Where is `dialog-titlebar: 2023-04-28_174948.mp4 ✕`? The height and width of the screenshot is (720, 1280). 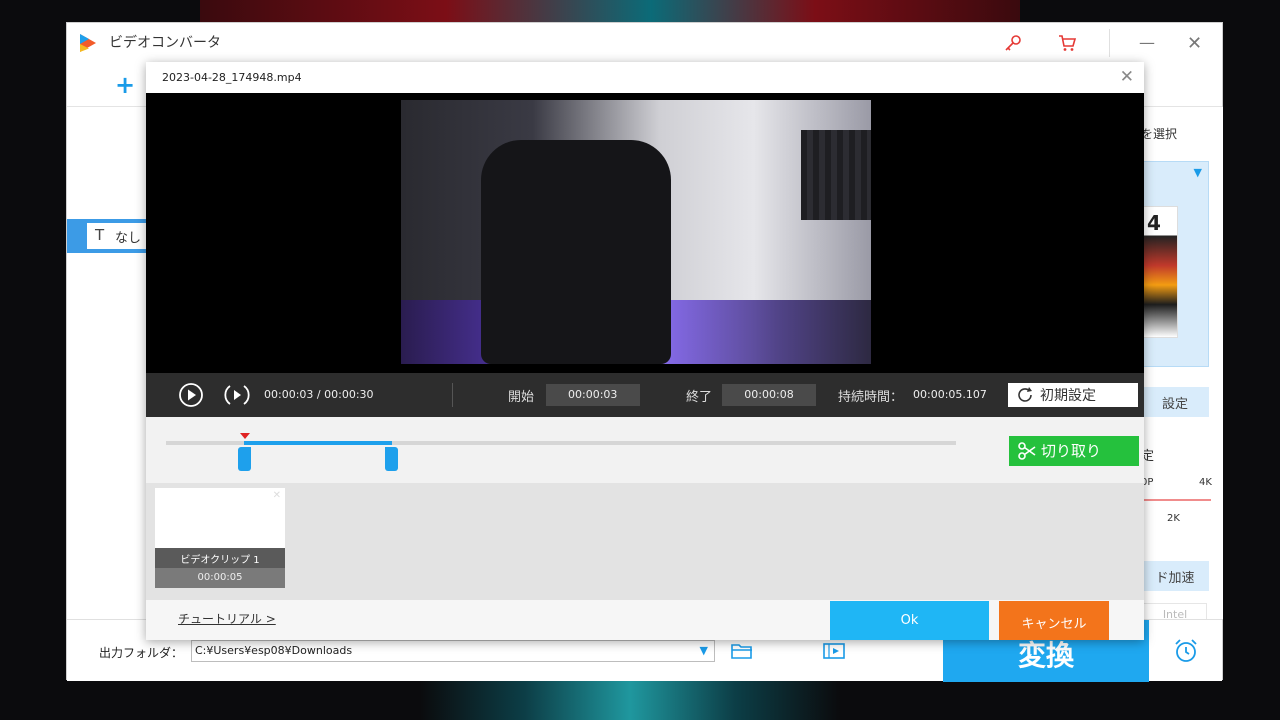 dialog-titlebar: 2023-04-28_174948.mp4 ✕ is located at coordinates (645, 77).